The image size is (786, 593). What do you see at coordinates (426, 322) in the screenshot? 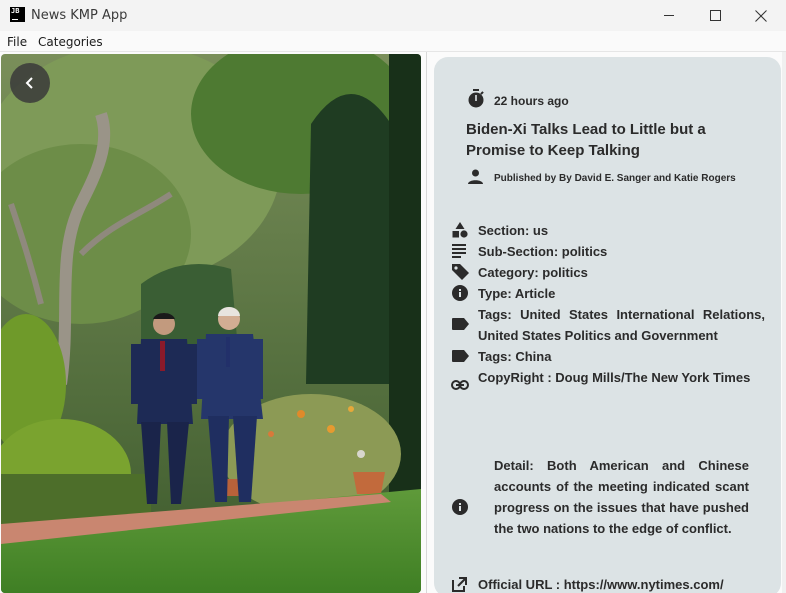
I see `pane-divider` at bounding box center [426, 322].